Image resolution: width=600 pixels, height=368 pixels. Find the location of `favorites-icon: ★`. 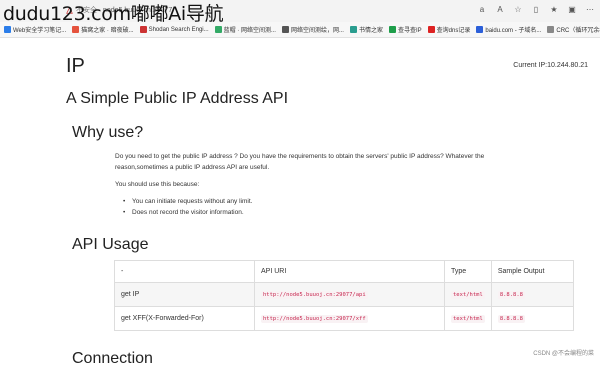

favorites-icon: ★ is located at coordinates (554, 10).